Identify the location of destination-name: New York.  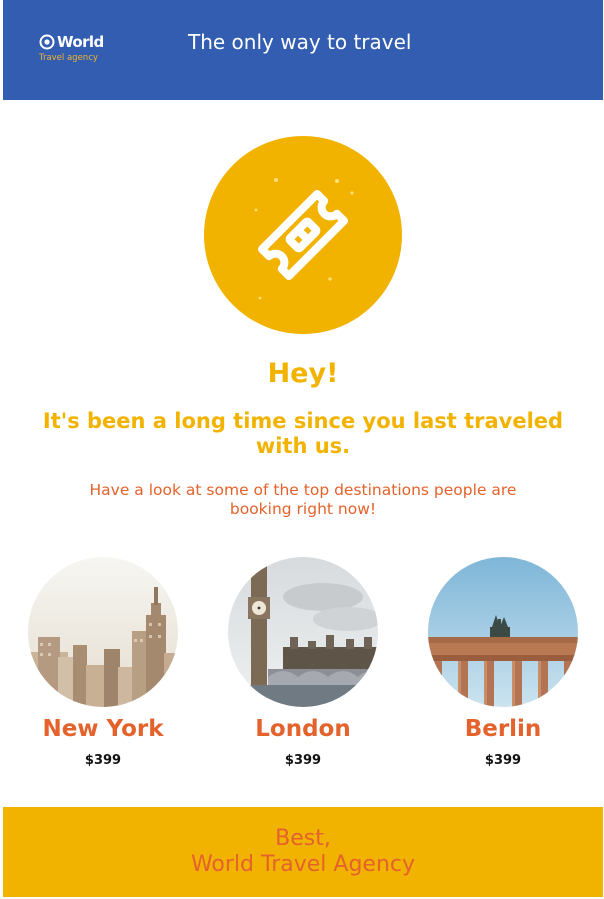
(103, 729).